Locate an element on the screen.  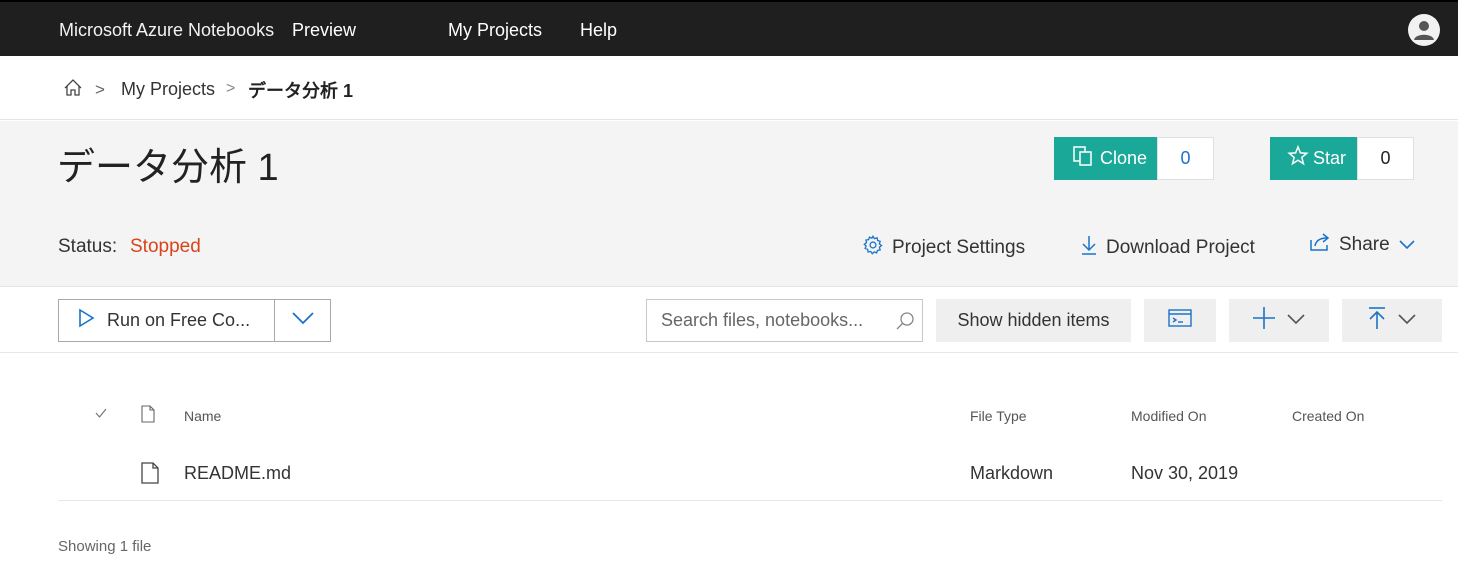
gear-icon is located at coordinates (873, 248).